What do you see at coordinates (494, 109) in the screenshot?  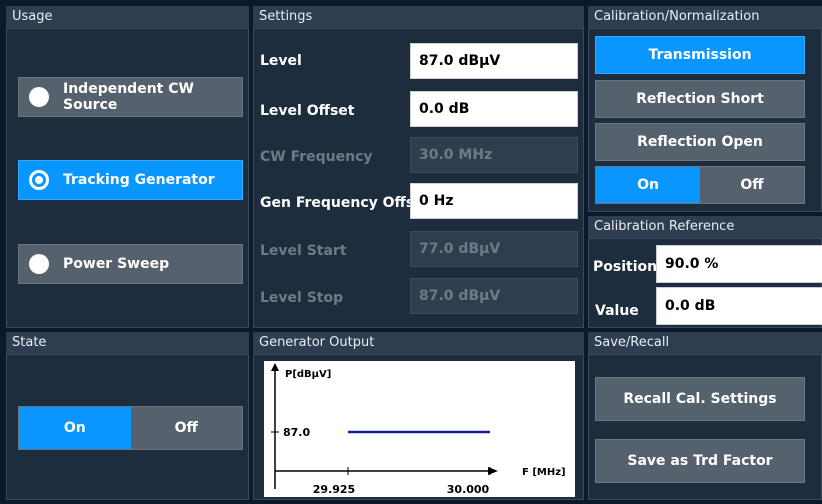 I see `level-offset-field: 0.0 dB` at bounding box center [494, 109].